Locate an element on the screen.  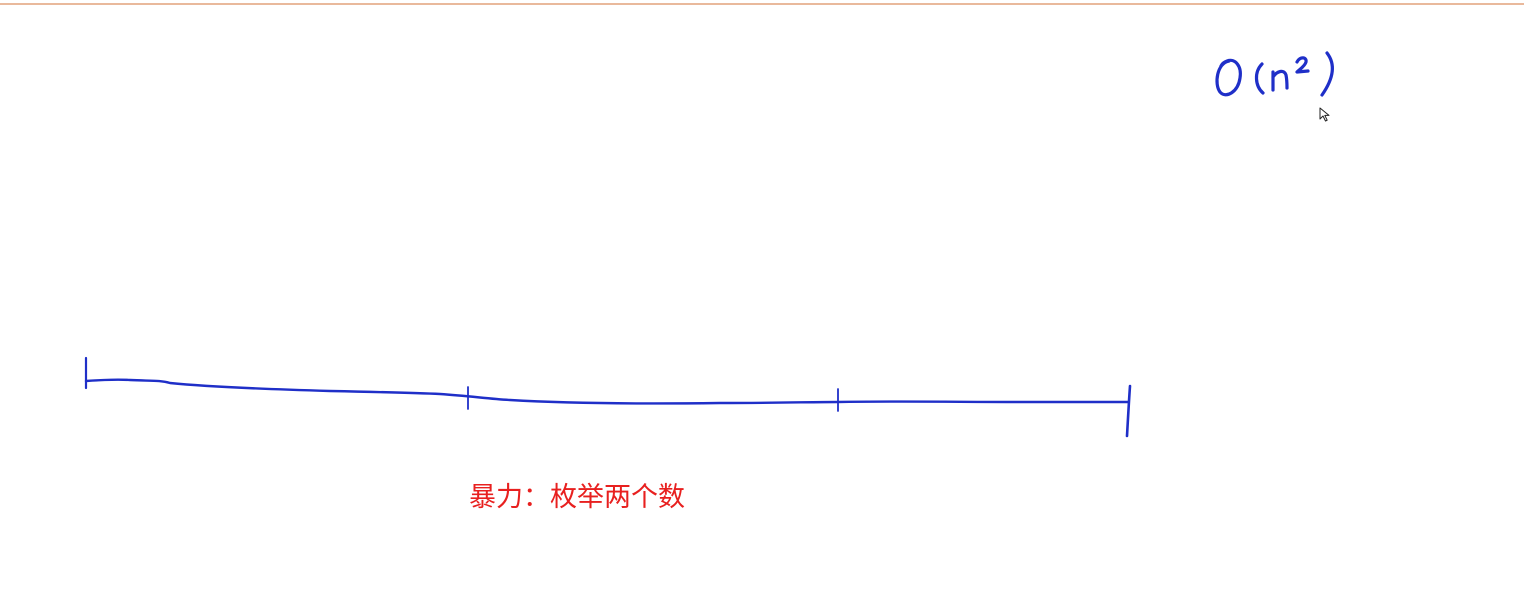
complexity-annotation is located at coordinates (1274, 74).